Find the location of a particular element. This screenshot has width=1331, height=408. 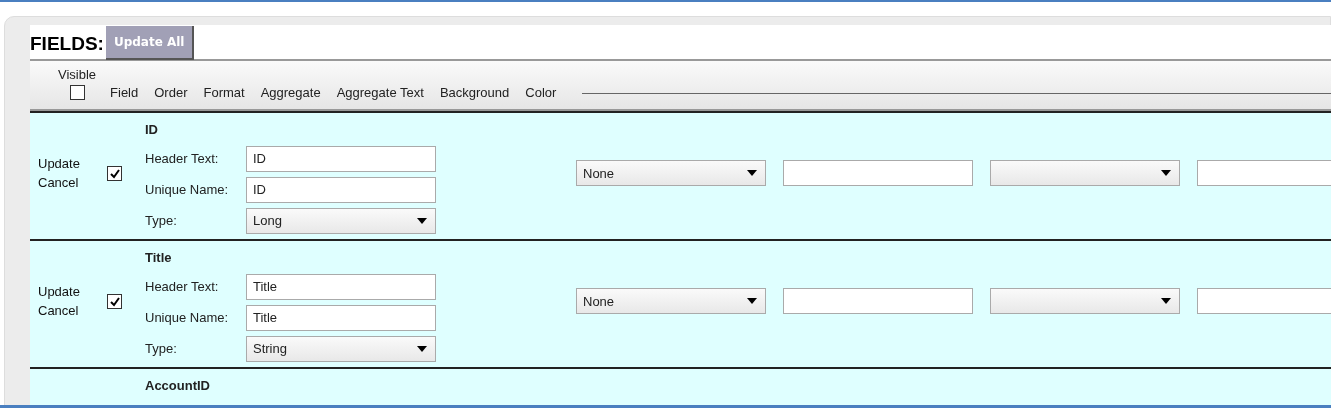

column-header: Background is located at coordinates (474, 92).